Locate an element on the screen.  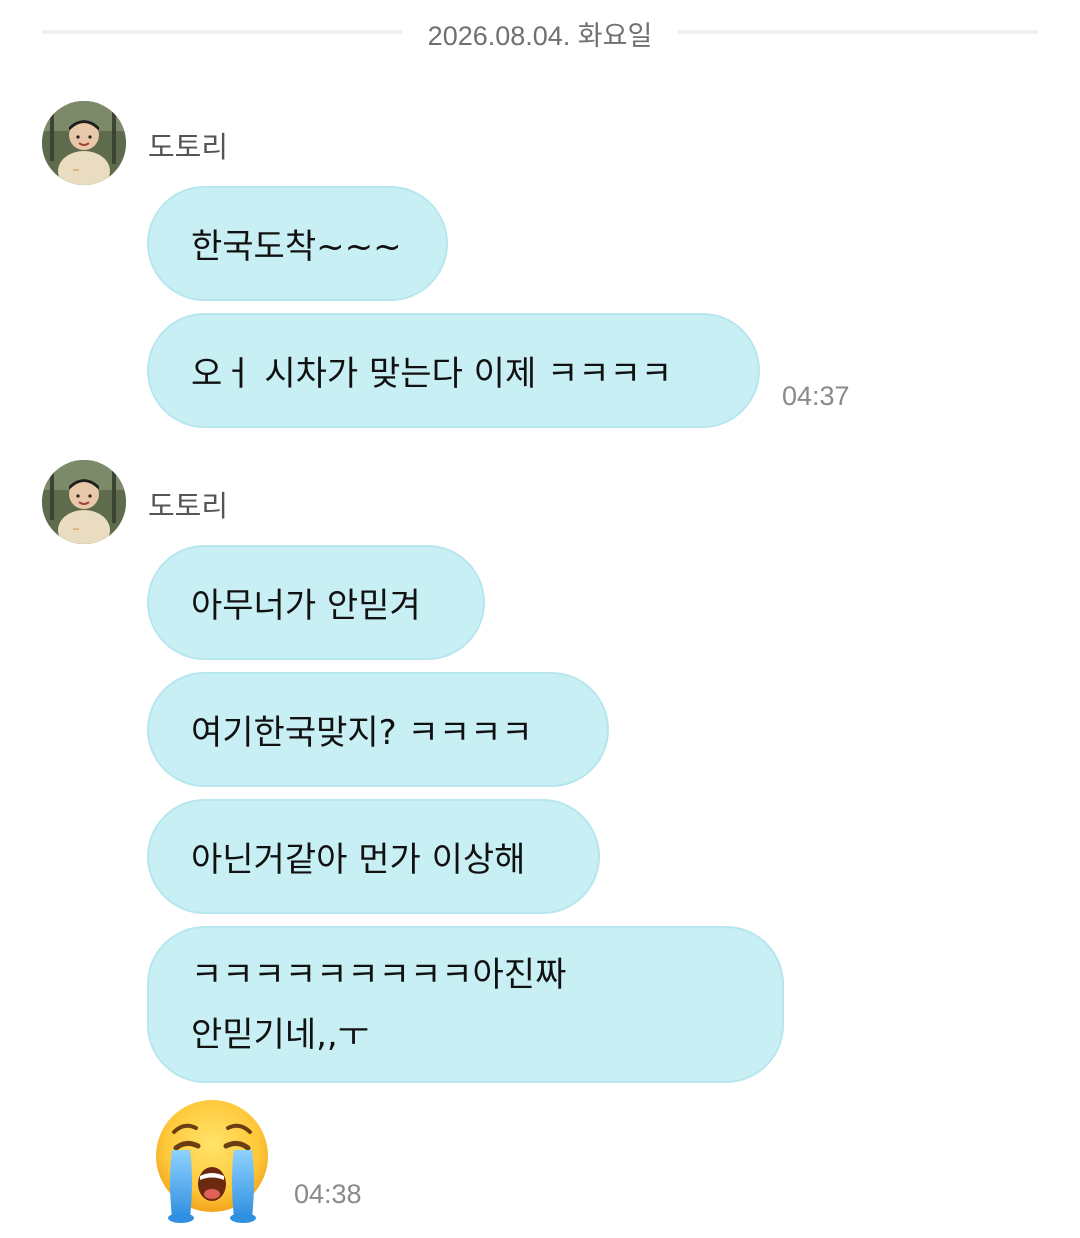
date-divider-line-right is located at coordinates (857, 32).